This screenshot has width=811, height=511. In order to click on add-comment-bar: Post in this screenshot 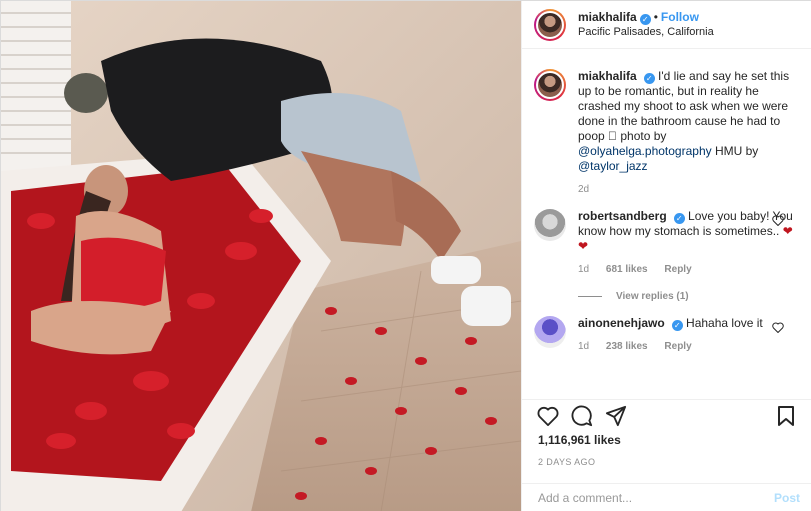, I will do `click(666, 497)`.